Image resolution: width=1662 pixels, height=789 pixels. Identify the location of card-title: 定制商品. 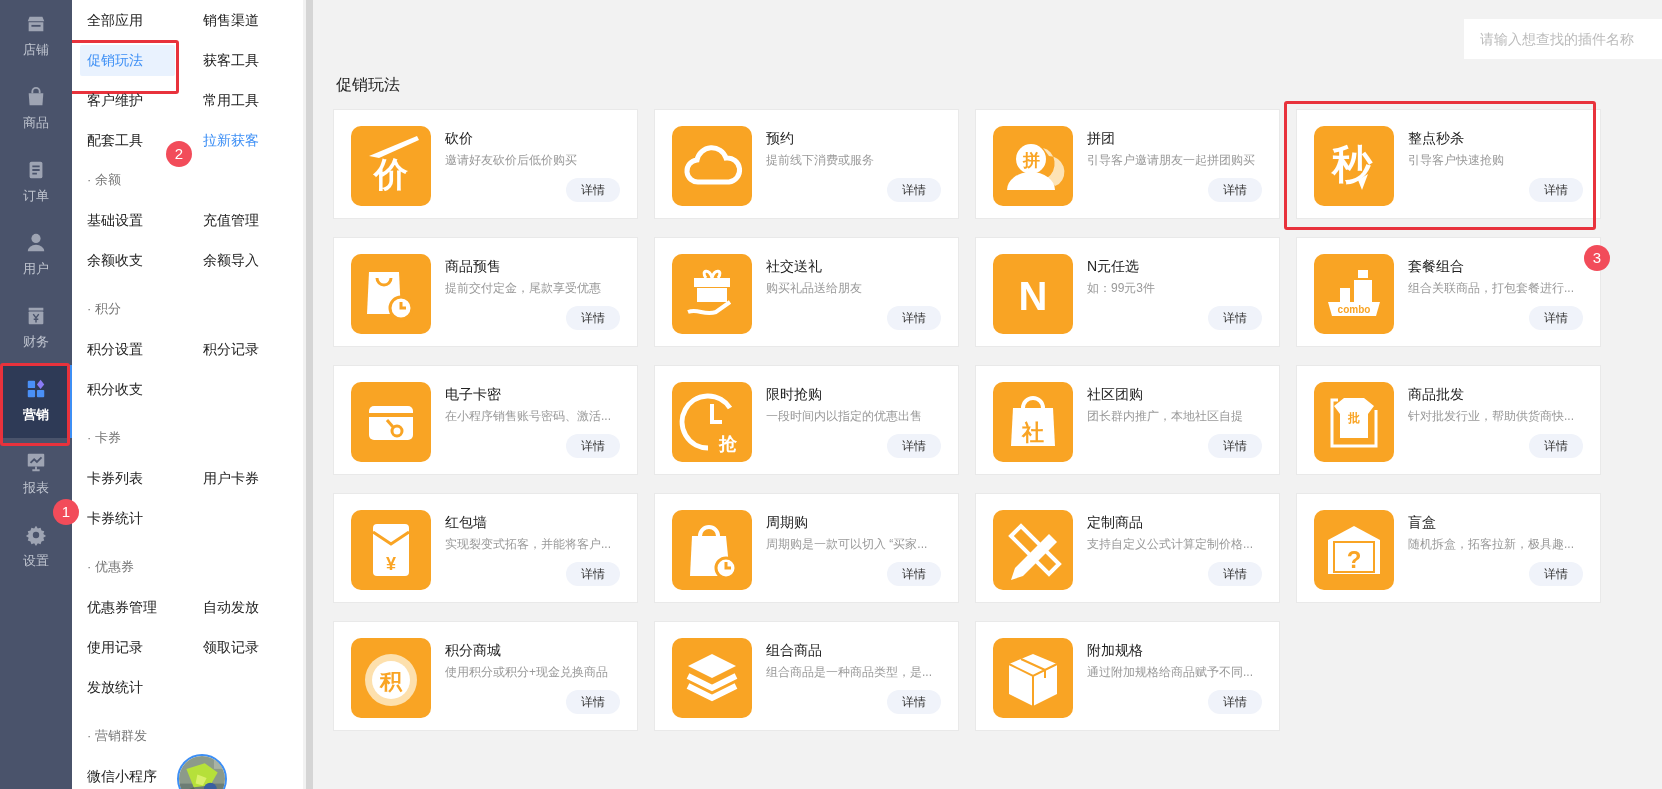
(1115, 522).